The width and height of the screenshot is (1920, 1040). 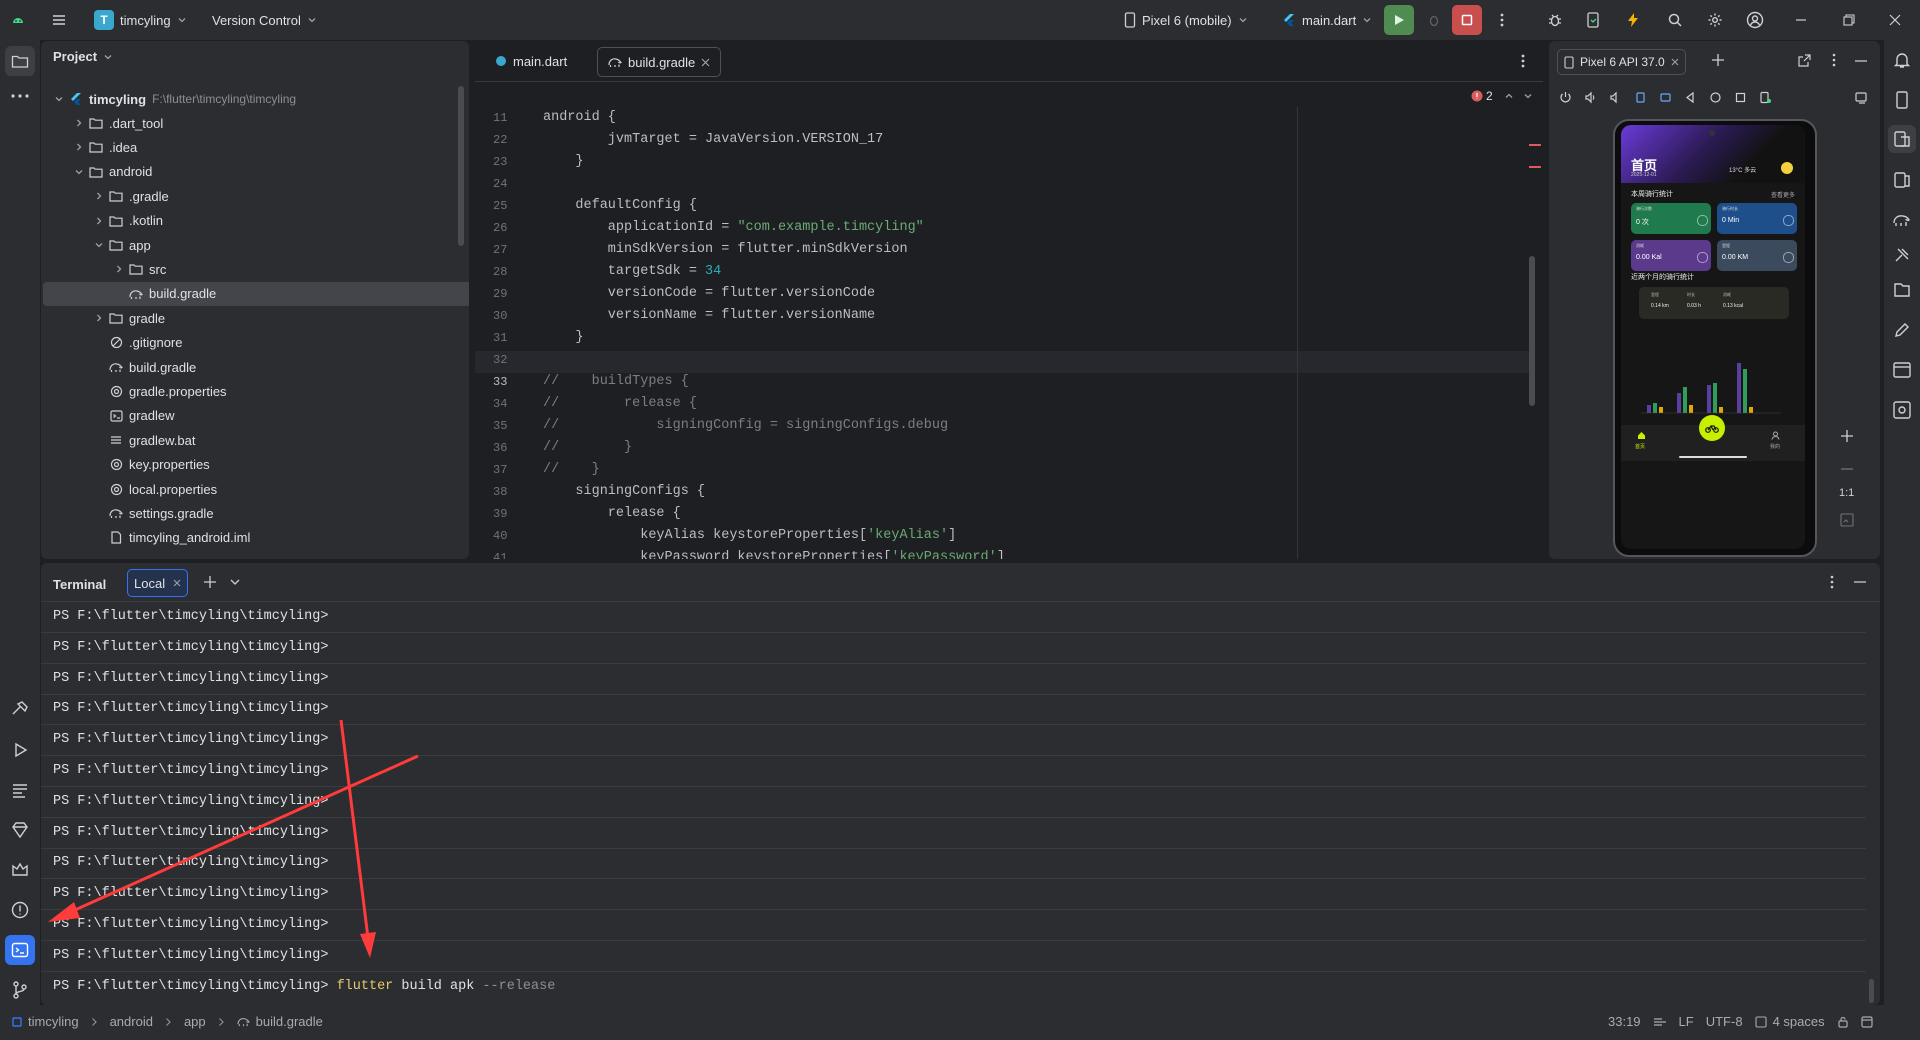 What do you see at coordinates (1686, 1021) in the screenshot?
I see `line-separator: LF` at bounding box center [1686, 1021].